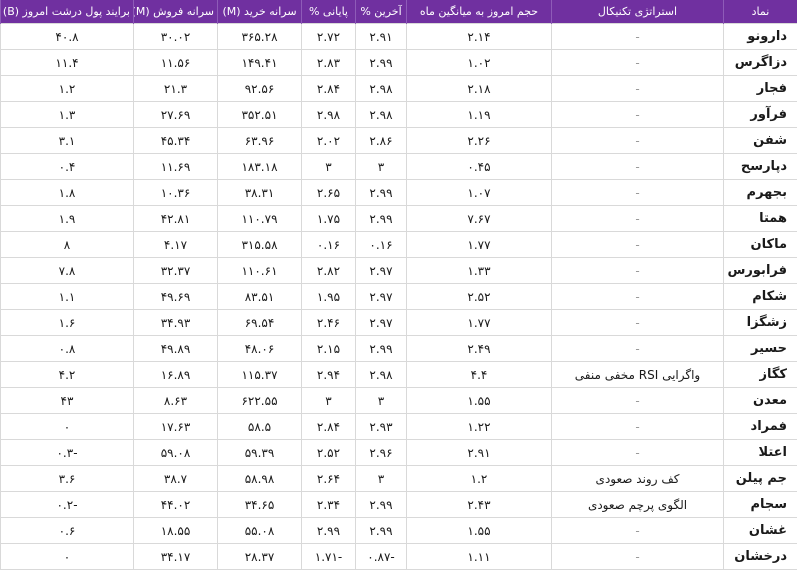 The image size is (797, 571). I want to click on buy-per-capita-cell: ۴۸.۰۶, so click(259, 348).